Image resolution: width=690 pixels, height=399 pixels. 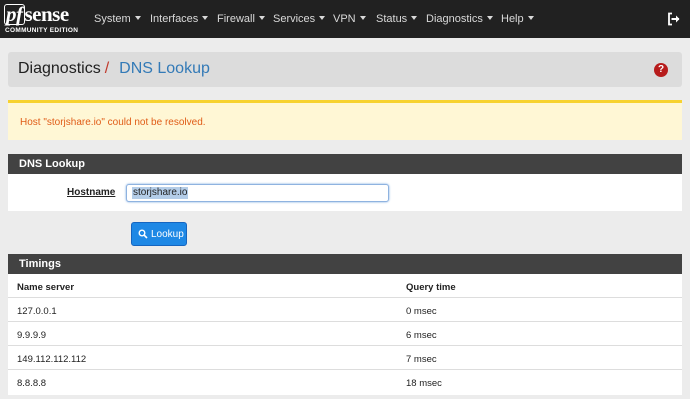 I want to click on nav-diagnostics: Diagnostics, so click(x=459, y=19).